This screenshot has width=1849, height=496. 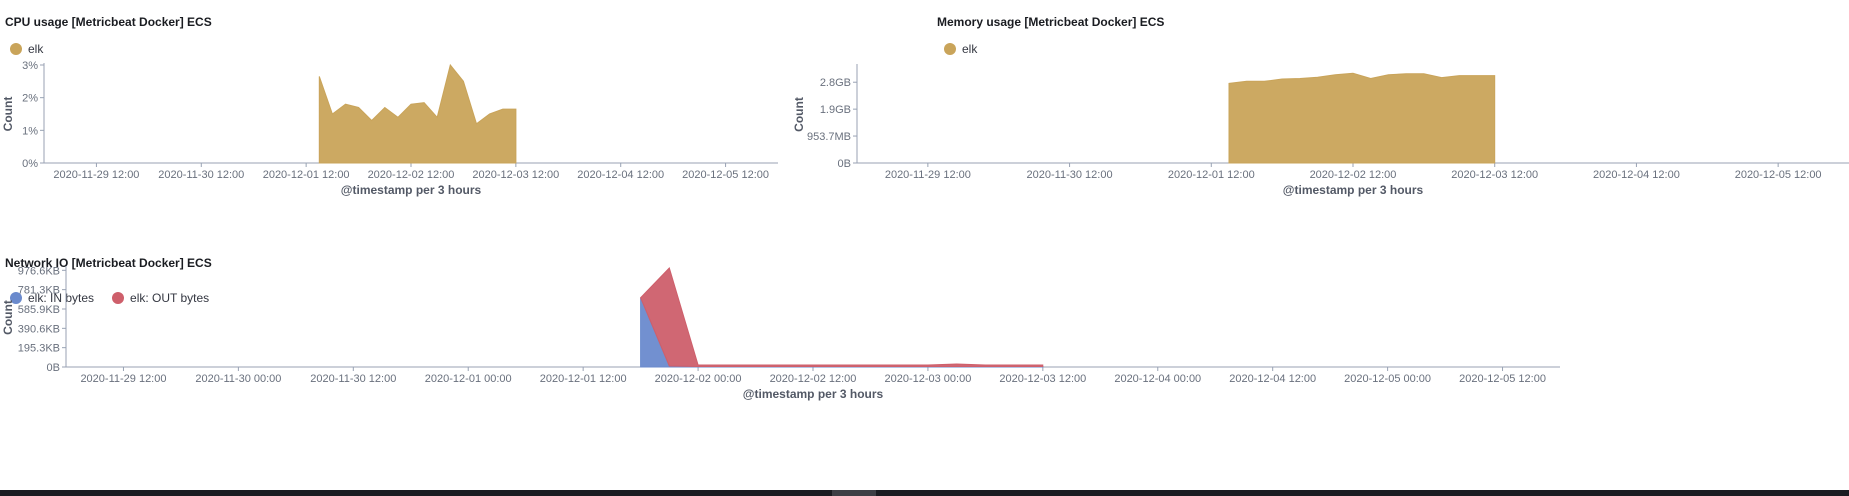 I want to click on y-tick-label: 585.9KB, so click(x=39, y=310).